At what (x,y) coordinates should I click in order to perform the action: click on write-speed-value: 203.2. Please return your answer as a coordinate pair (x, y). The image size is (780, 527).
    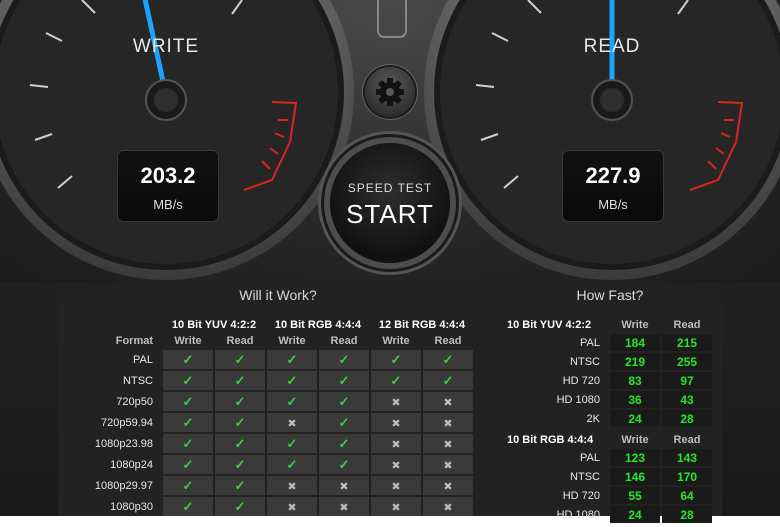
    Looking at the image, I should click on (168, 175).